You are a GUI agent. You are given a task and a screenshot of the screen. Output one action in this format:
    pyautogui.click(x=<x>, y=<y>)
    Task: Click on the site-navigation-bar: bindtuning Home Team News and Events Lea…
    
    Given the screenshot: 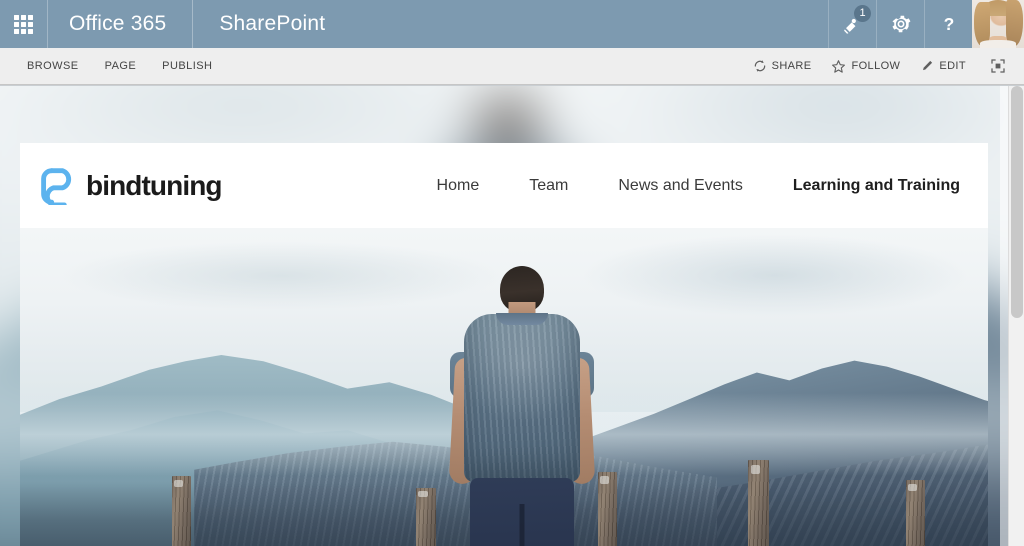 What is the action you would take?
    pyautogui.click(x=504, y=185)
    